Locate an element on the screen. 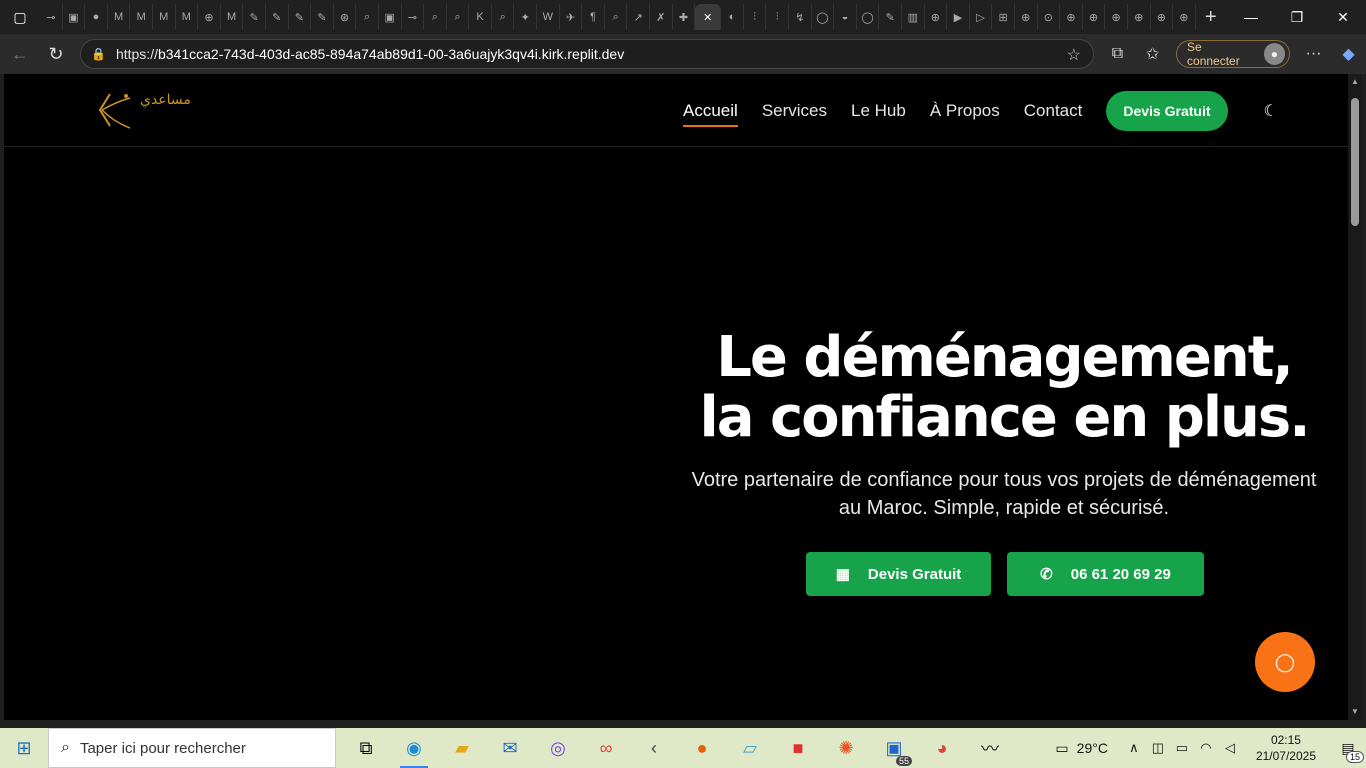 This screenshot has width=1366, height=768. chrome-icon: ◕ is located at coordinates (942, 748).